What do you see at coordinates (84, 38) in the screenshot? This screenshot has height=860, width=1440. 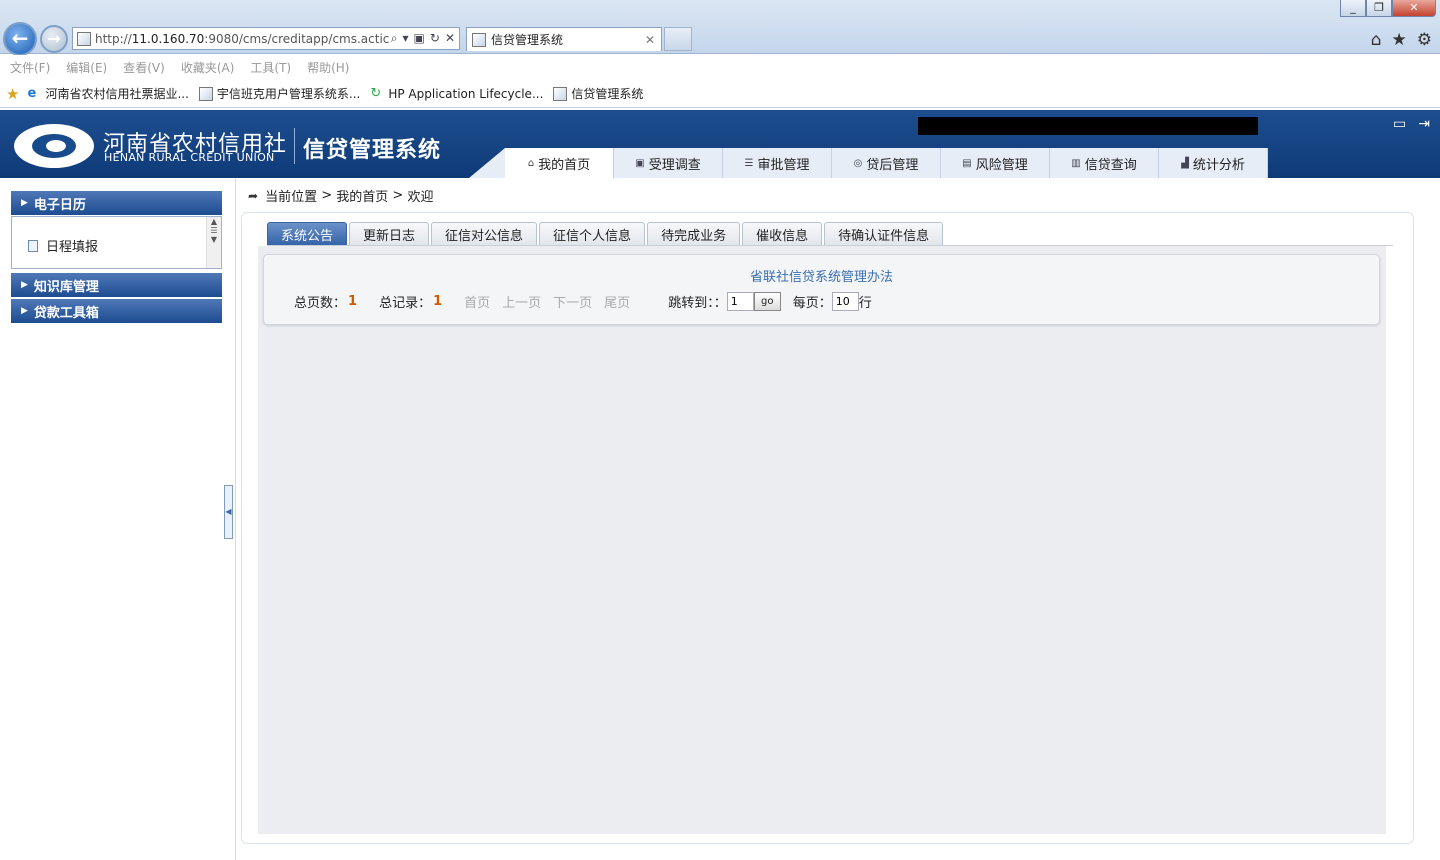 I see `page-favicon-icon` at bounding box center [84, 38].